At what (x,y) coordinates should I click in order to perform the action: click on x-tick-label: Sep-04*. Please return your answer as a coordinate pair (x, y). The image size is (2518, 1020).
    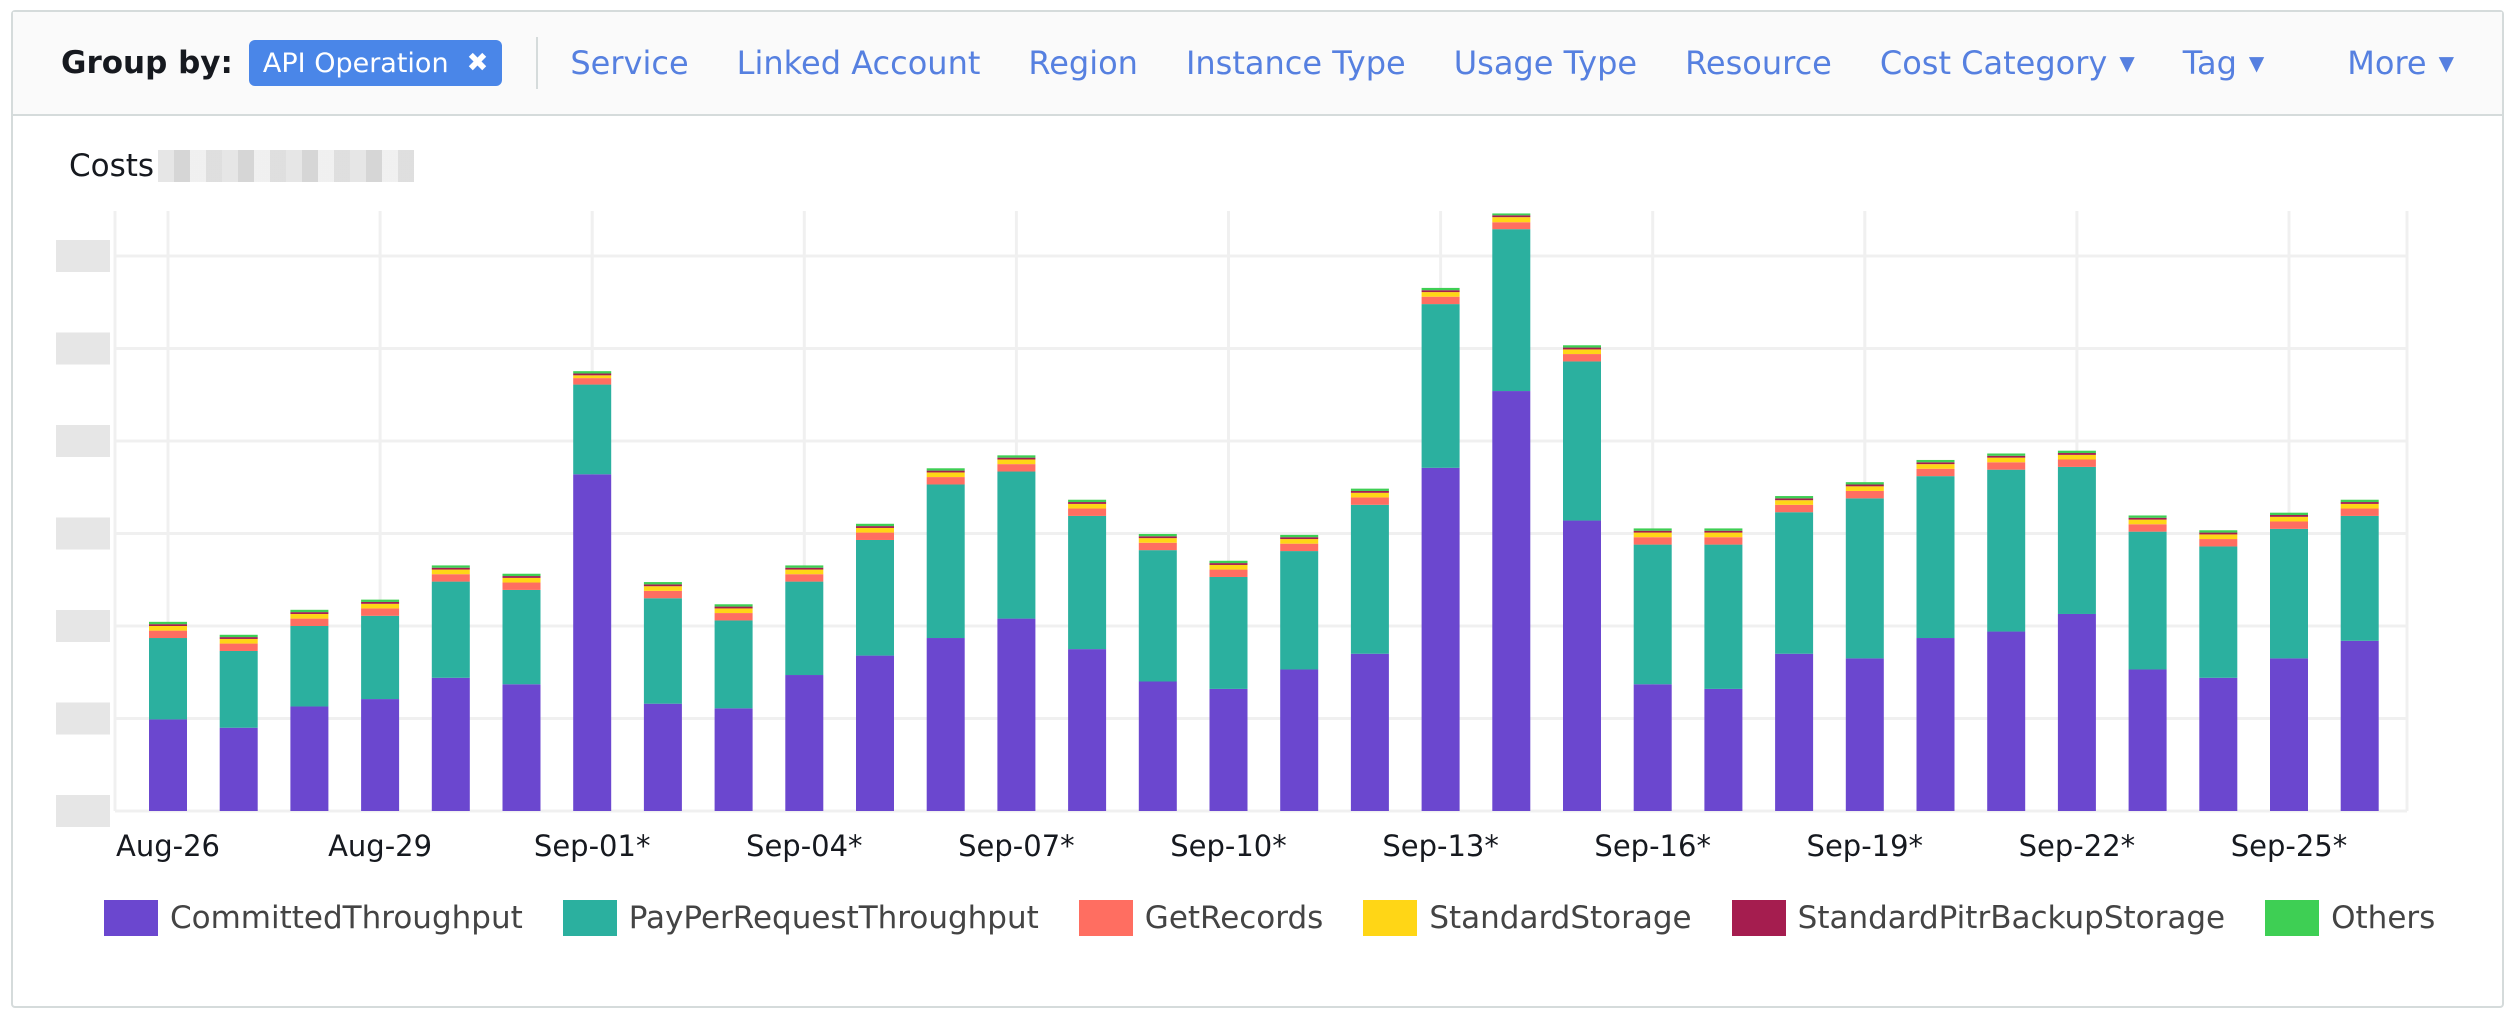
    Looking at the image, I should click on (804, 846).